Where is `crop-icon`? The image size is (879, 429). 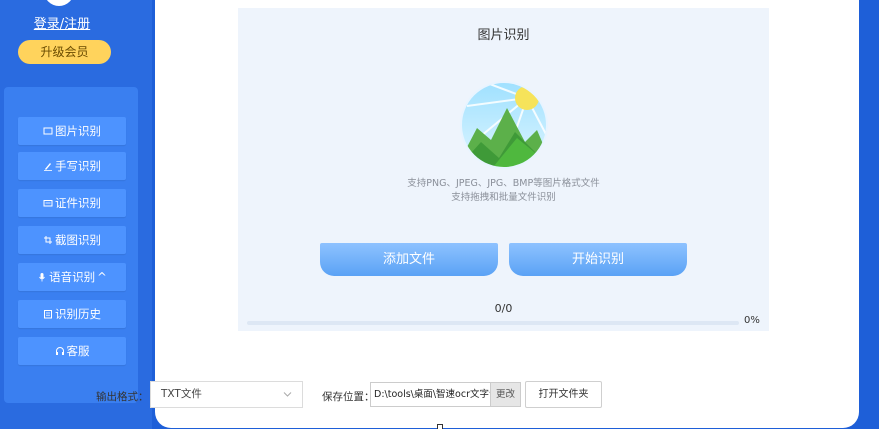 crop-icon is located at coordinates (48, 240).